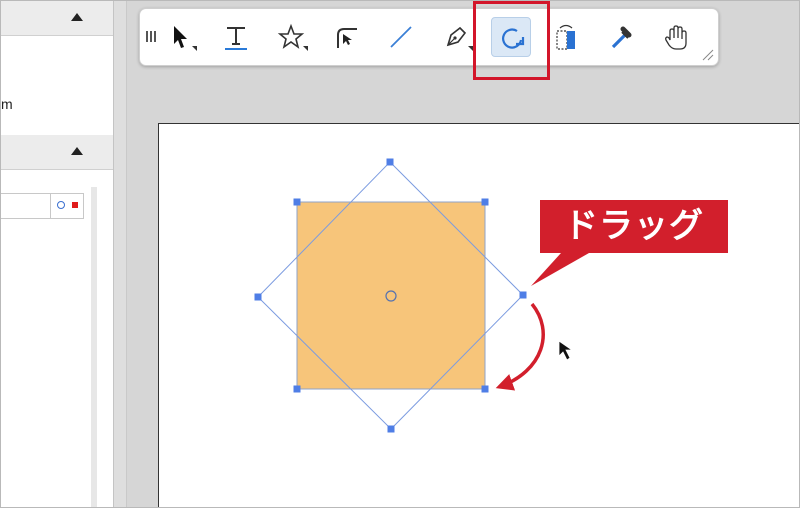 This screenshot has width=800, height=508. What do you see at coordinates (511, 40) in the screenshot?
I see `tool-highlight-frame` at bounding box center [511, 40].